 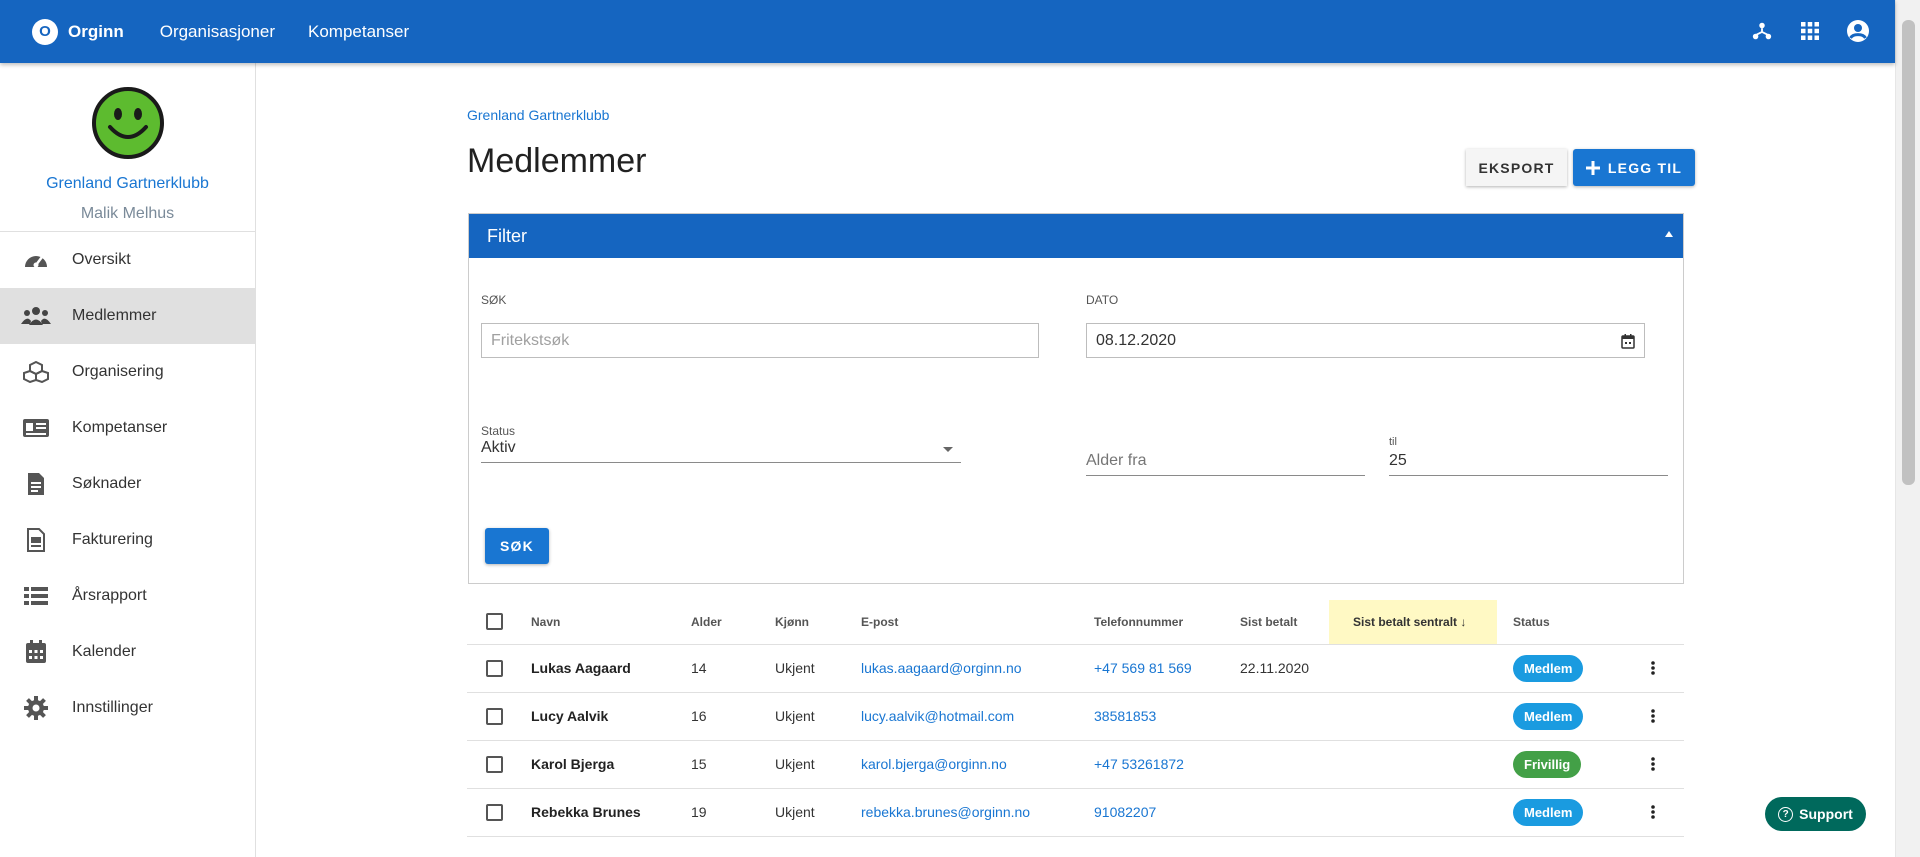 I want to click on date-value: 08.12.2020, so click(x=1136, y=340).